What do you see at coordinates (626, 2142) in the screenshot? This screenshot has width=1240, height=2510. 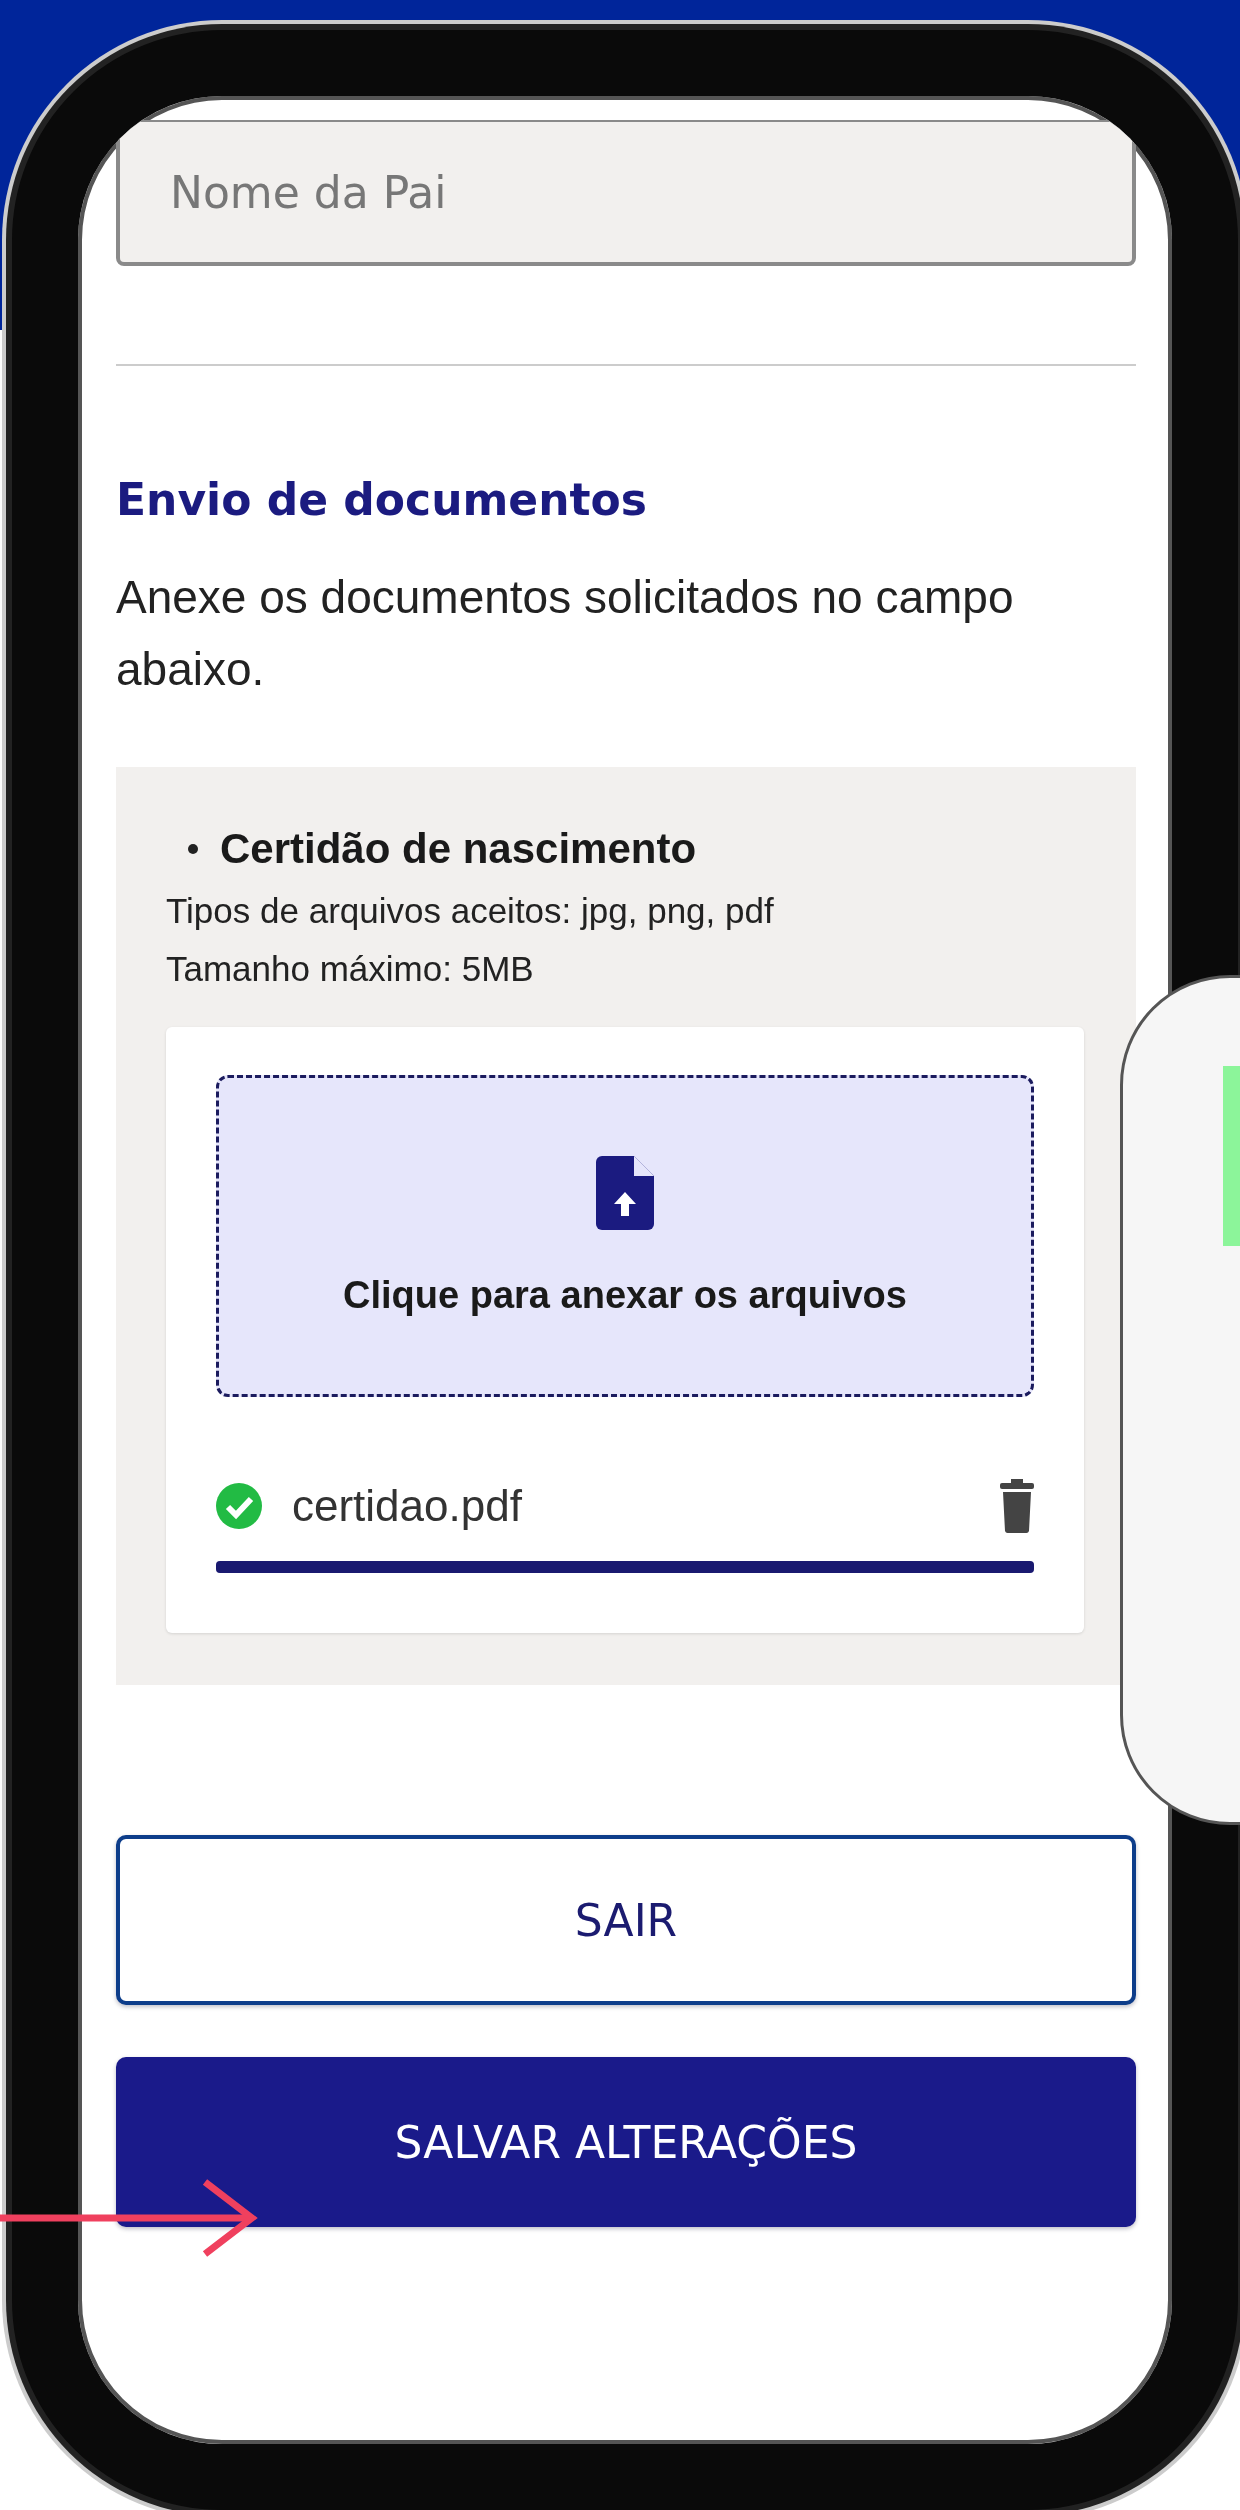 I see `save-button: SALVAR ALTERAÇÕES` at bounding box center [626, 2142].